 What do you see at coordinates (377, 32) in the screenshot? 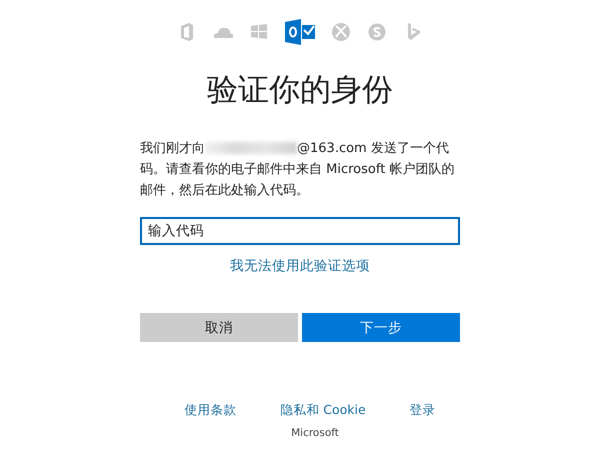
I see `s-circle-icon` at bounding box center [377, 32].